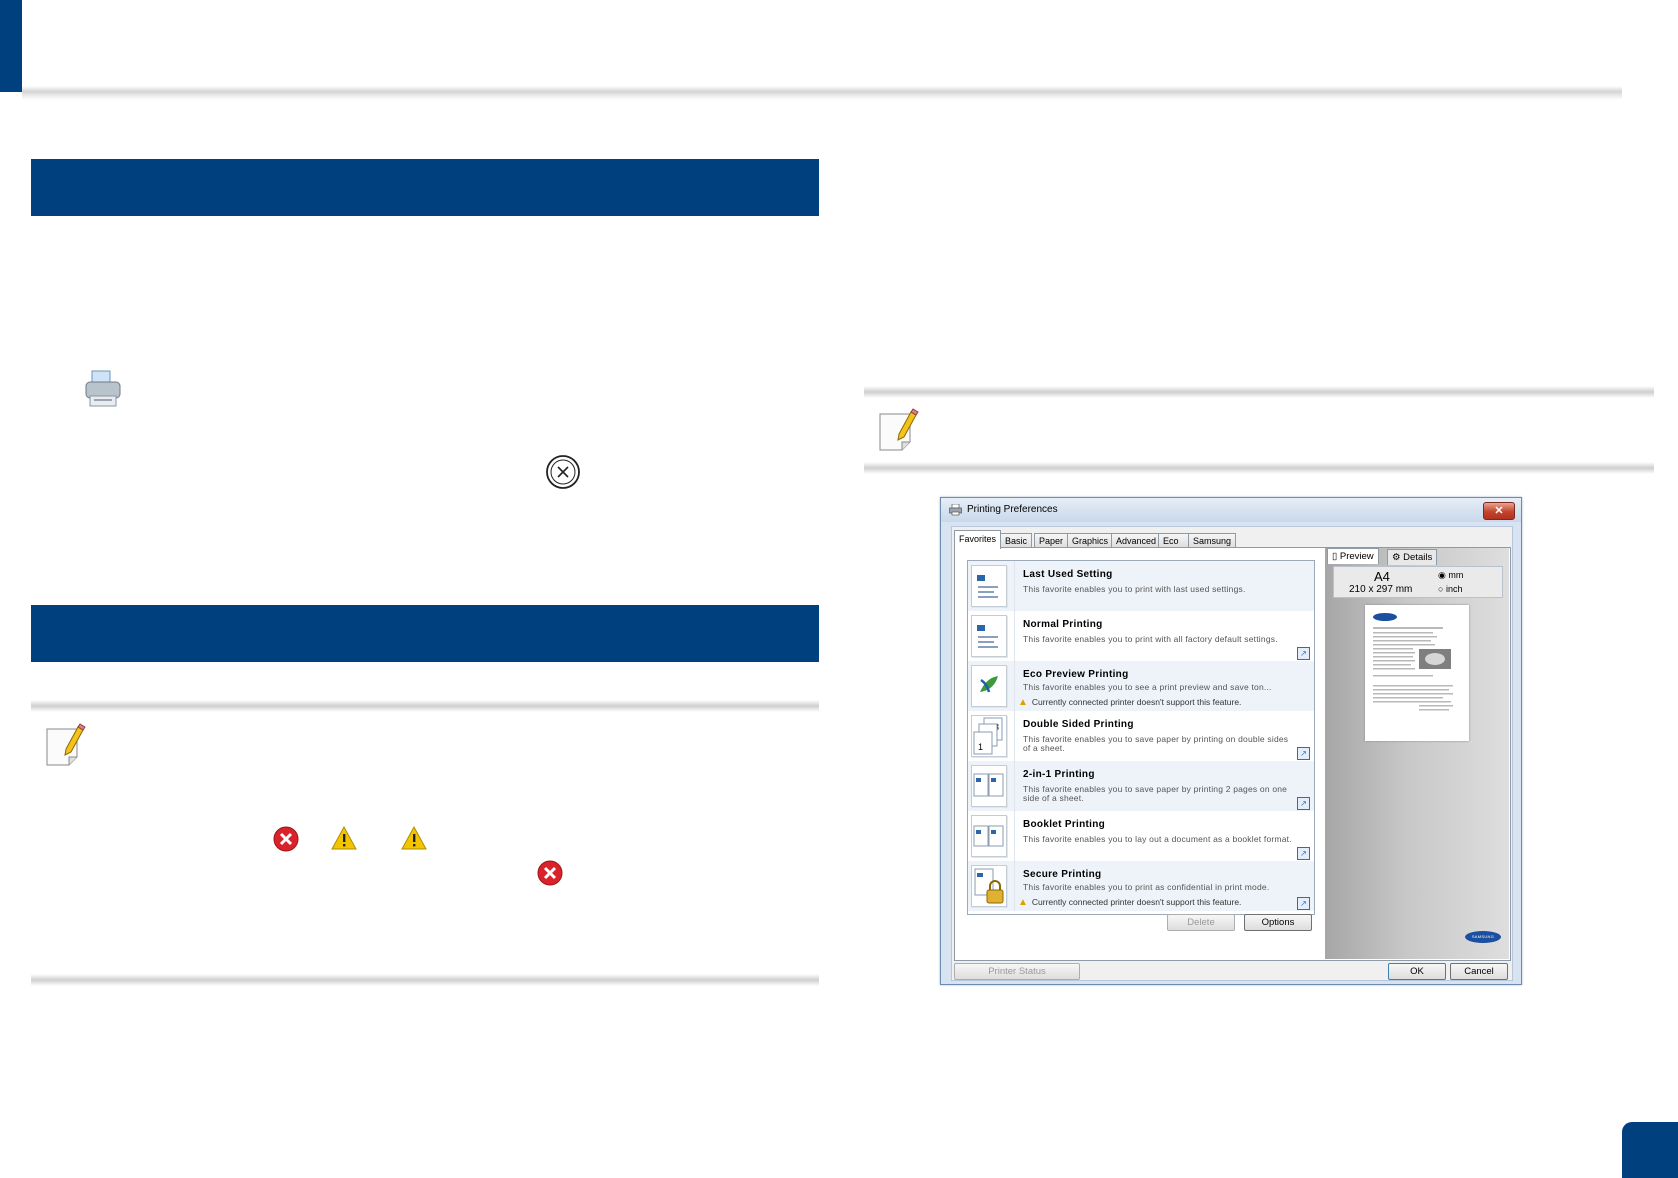  What do you see at coordinates (1450, 589) in the screenshot?
I see `unit-inch-radio: ○ inch` at bounding box center [1450, 589].